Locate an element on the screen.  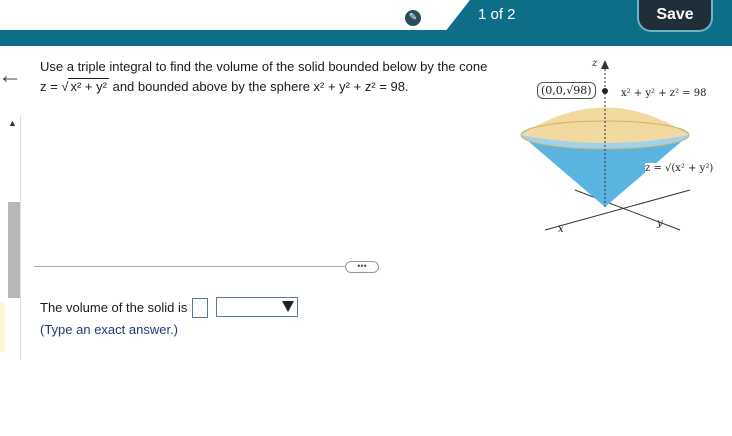
cone-lhs: z = is located at coordinates (49, 86).